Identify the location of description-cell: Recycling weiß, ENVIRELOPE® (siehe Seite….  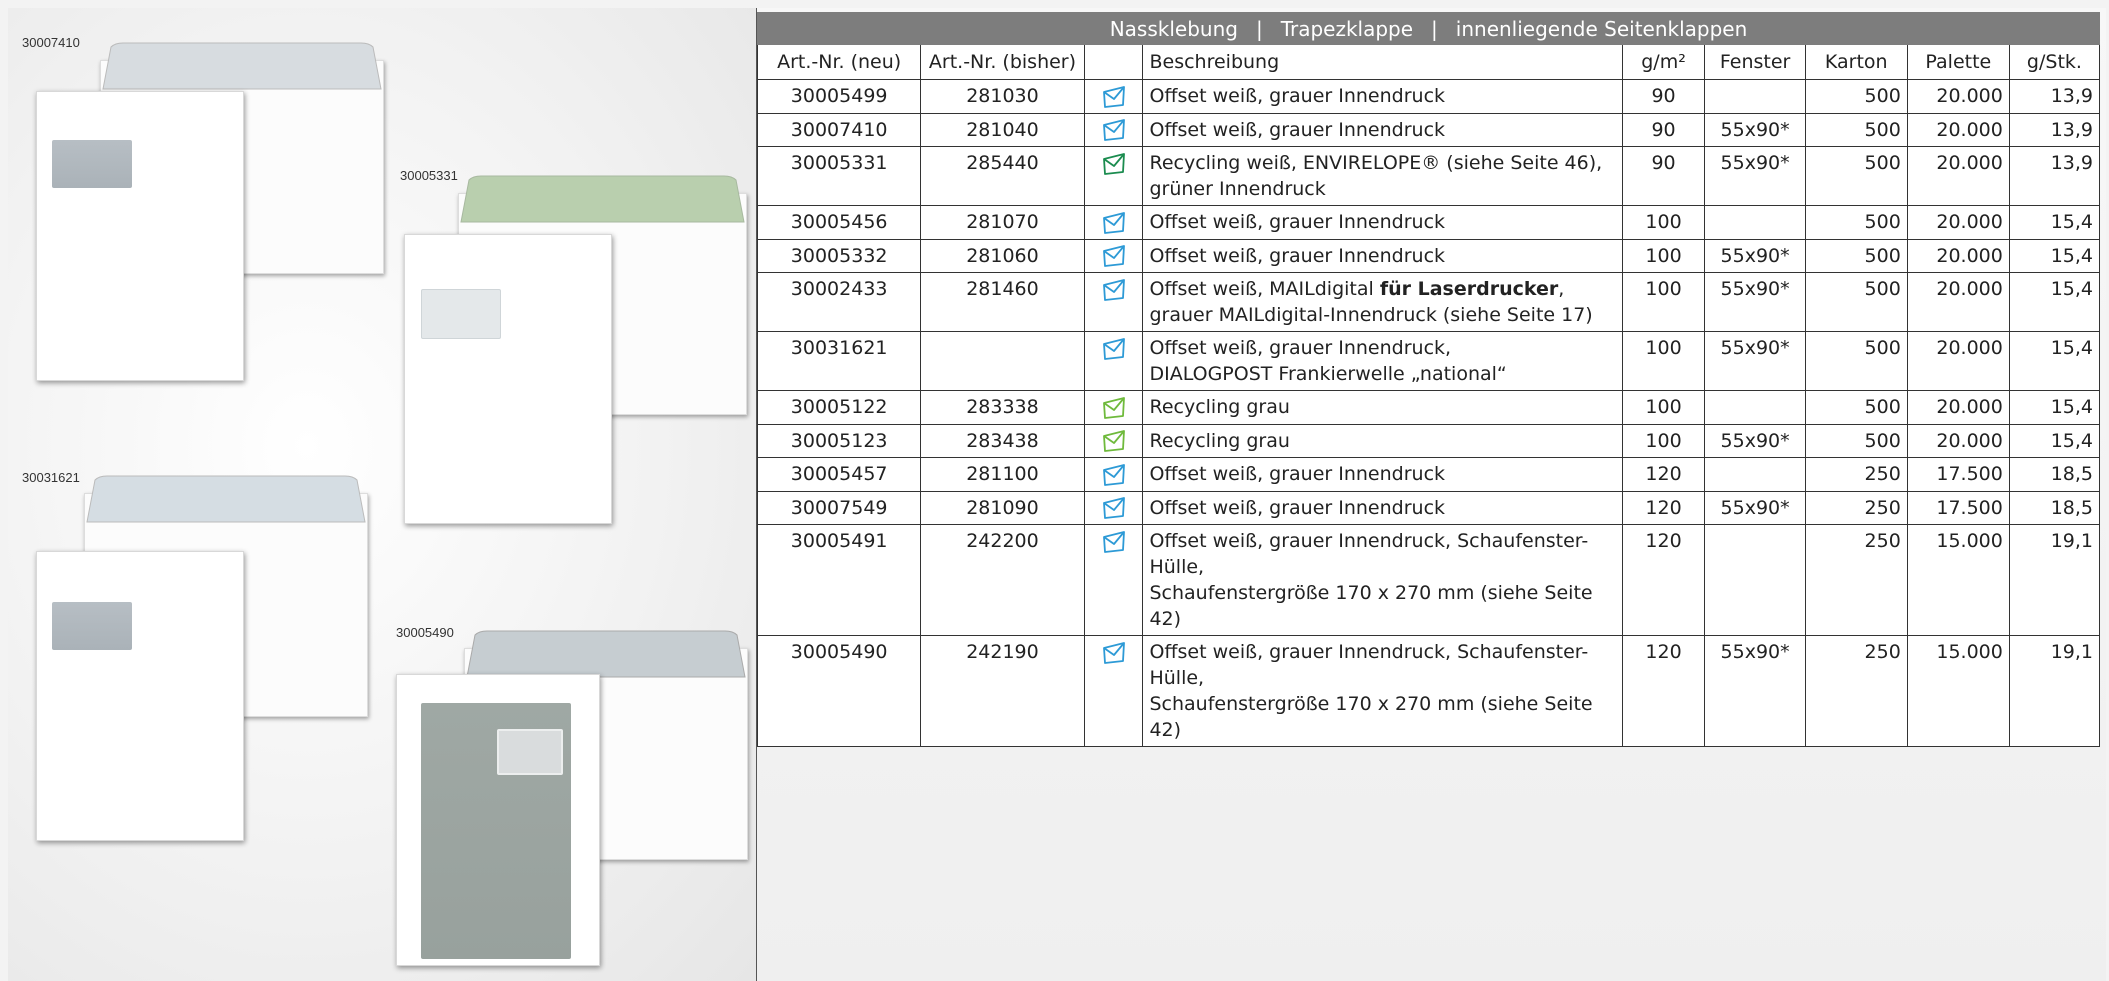
(1382, 176).